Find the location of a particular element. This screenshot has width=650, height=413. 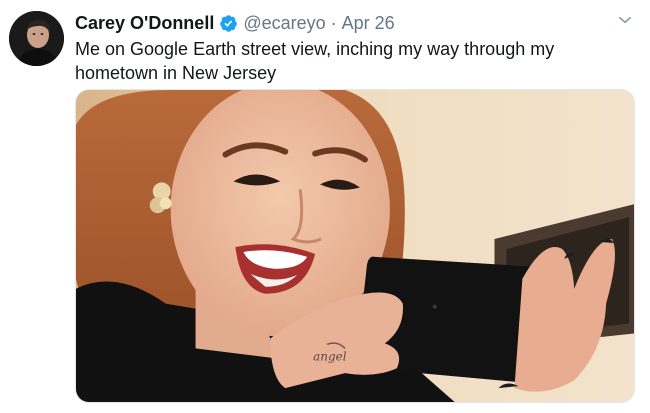

chevron-down-icon is located at coordinates (625, 20).